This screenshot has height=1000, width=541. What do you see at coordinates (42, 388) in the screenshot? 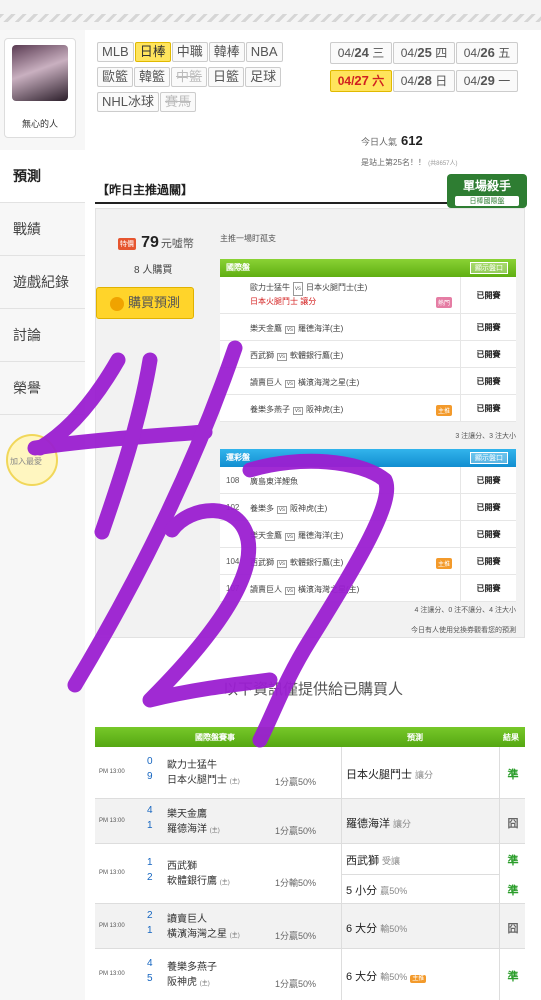
I see `sidebar-item-honor: 榮譽` at bounding box center [42, 388].